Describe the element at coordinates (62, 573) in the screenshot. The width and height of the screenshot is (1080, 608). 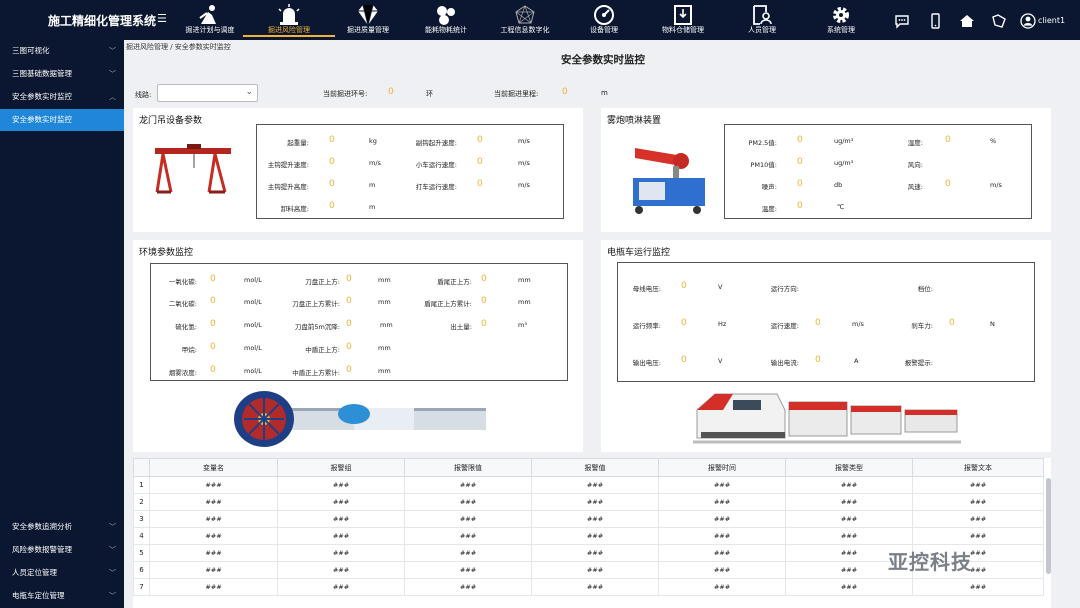
I see `sidebar-item-person-location: 人员定位管理 ﹀` at that location.